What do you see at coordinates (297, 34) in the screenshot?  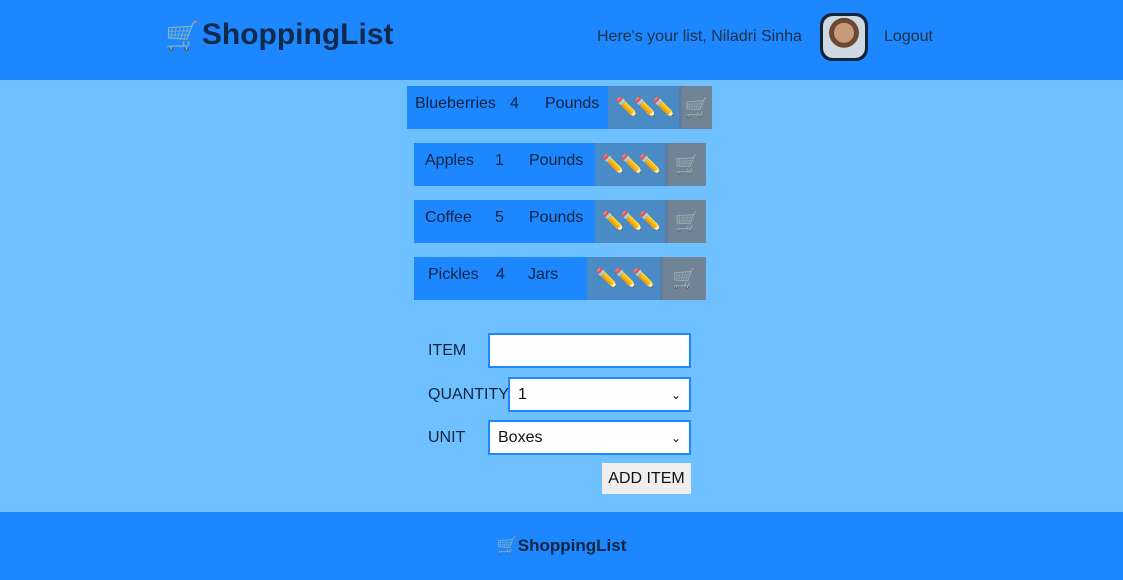 I see `brand-name: ShoppingList` at bounding box center [297, 34].